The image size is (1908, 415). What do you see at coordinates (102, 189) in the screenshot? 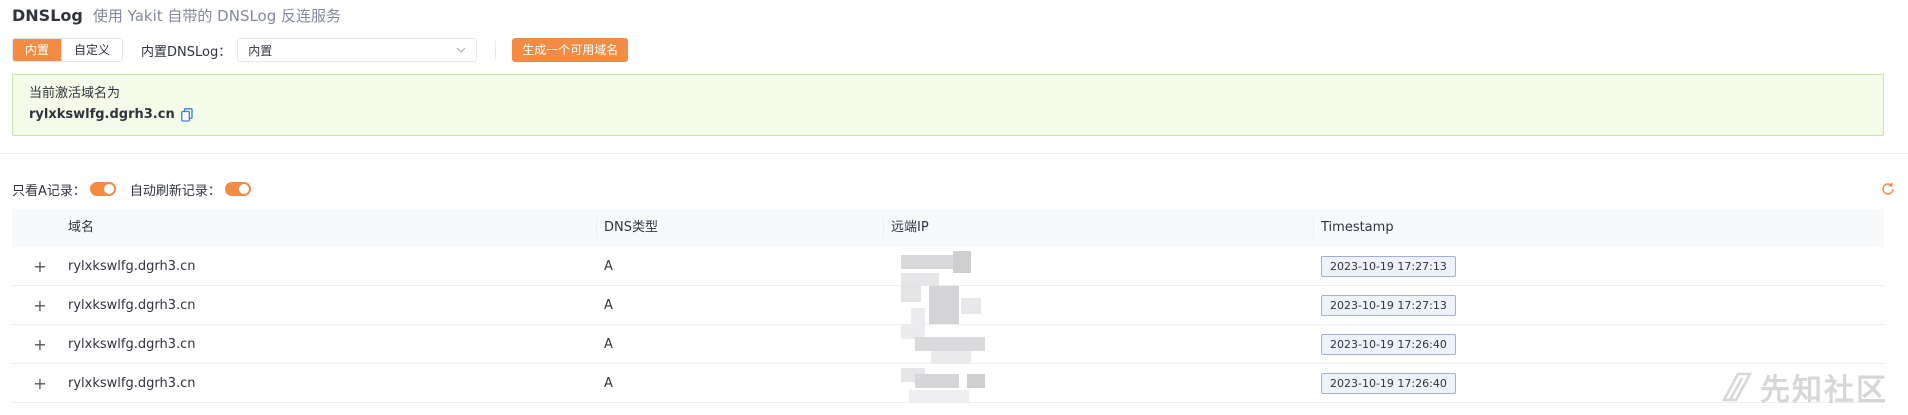
I see `only-a-records-switch` at bounding box center [102, 189].